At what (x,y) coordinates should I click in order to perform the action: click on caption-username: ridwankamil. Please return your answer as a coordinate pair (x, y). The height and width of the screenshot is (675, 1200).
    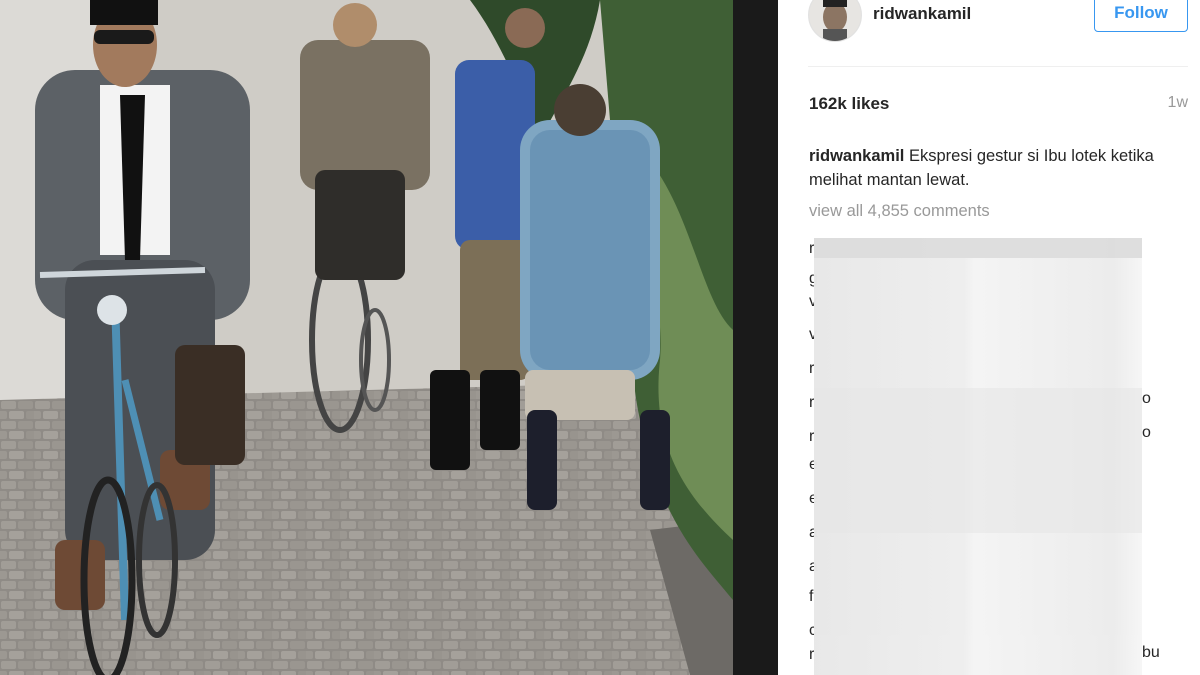
    Looking at the image, I should click on (856, 156).